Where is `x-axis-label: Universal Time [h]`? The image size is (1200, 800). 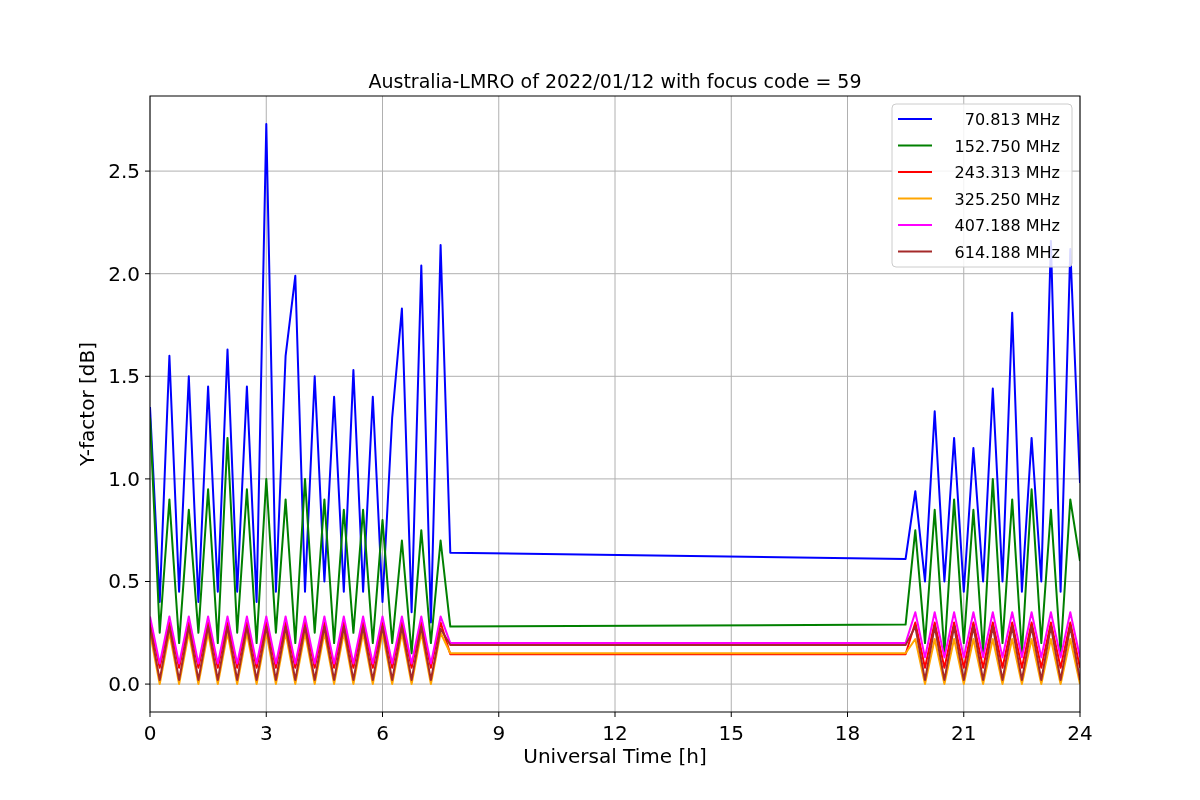 x-axis-label: Universal Time [h] is located at coordinates (615, 756).